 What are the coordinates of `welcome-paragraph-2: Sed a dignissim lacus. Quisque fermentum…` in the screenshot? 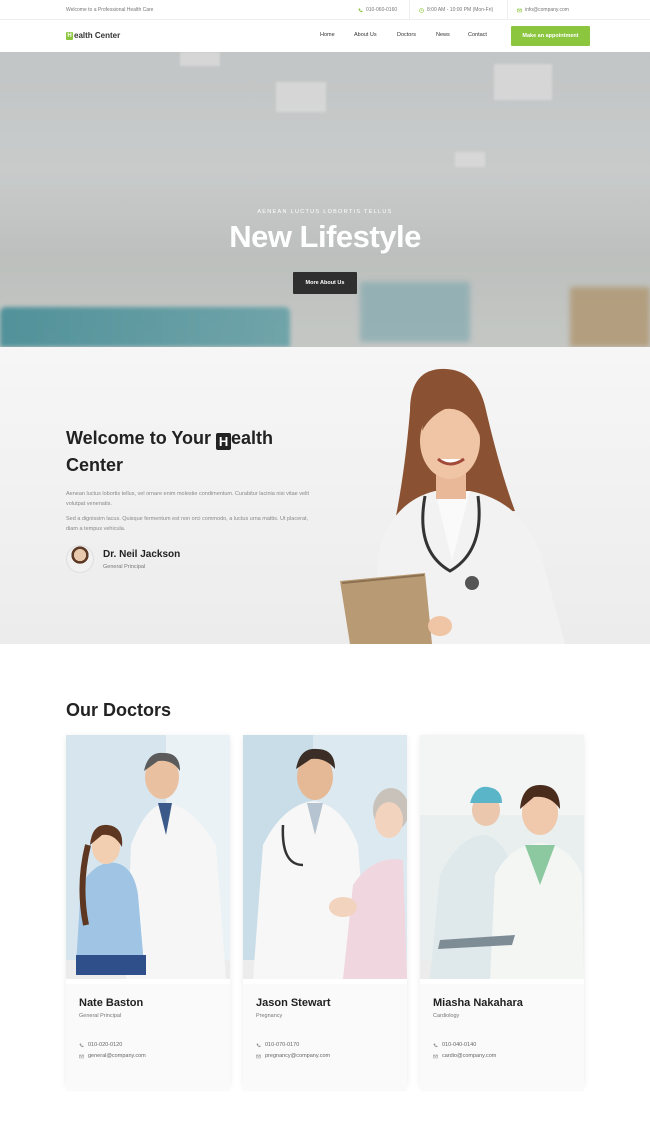 It's located at (187, 524).